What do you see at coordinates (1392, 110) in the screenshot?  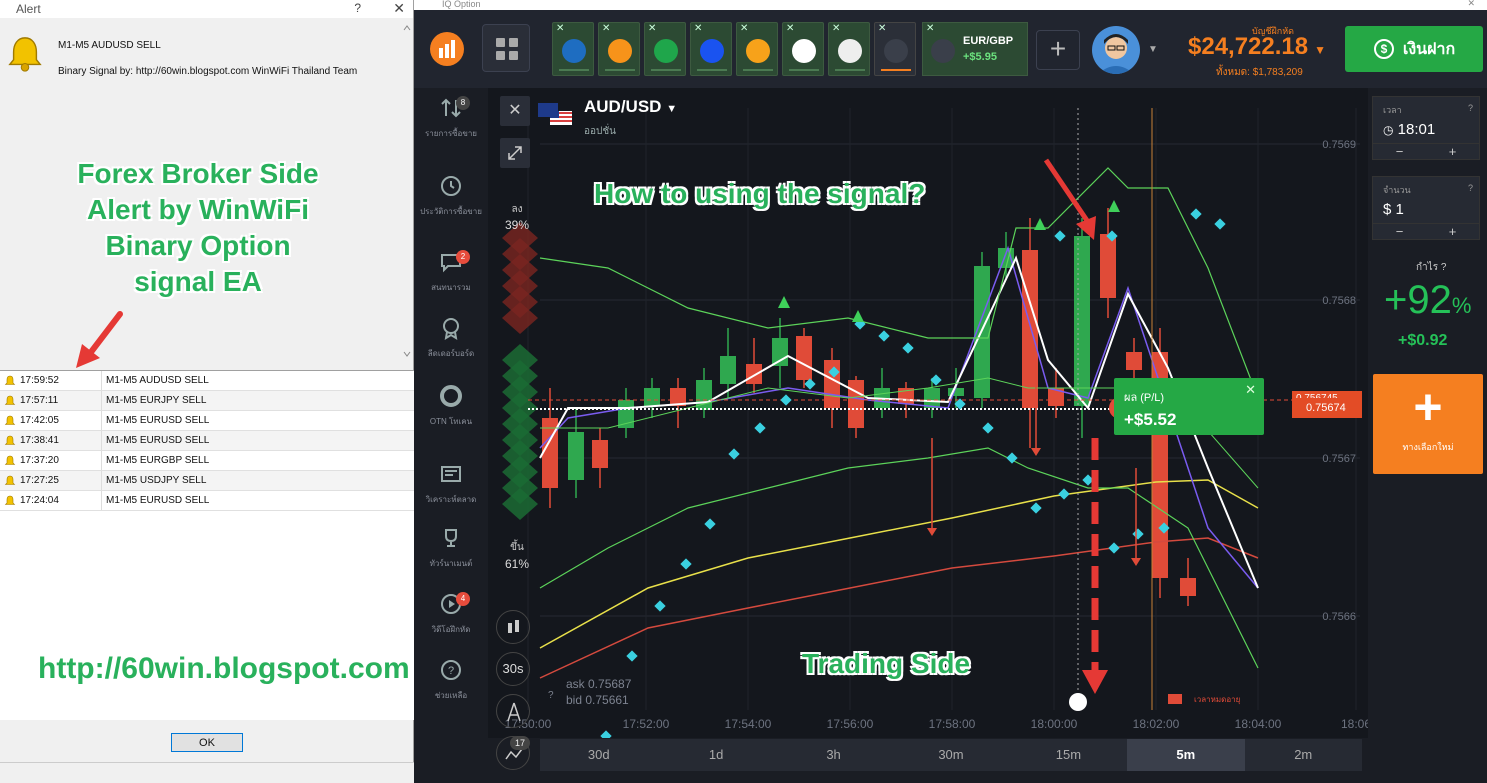 I see `time-label: เวลา` at bounding box center [1392, 110].